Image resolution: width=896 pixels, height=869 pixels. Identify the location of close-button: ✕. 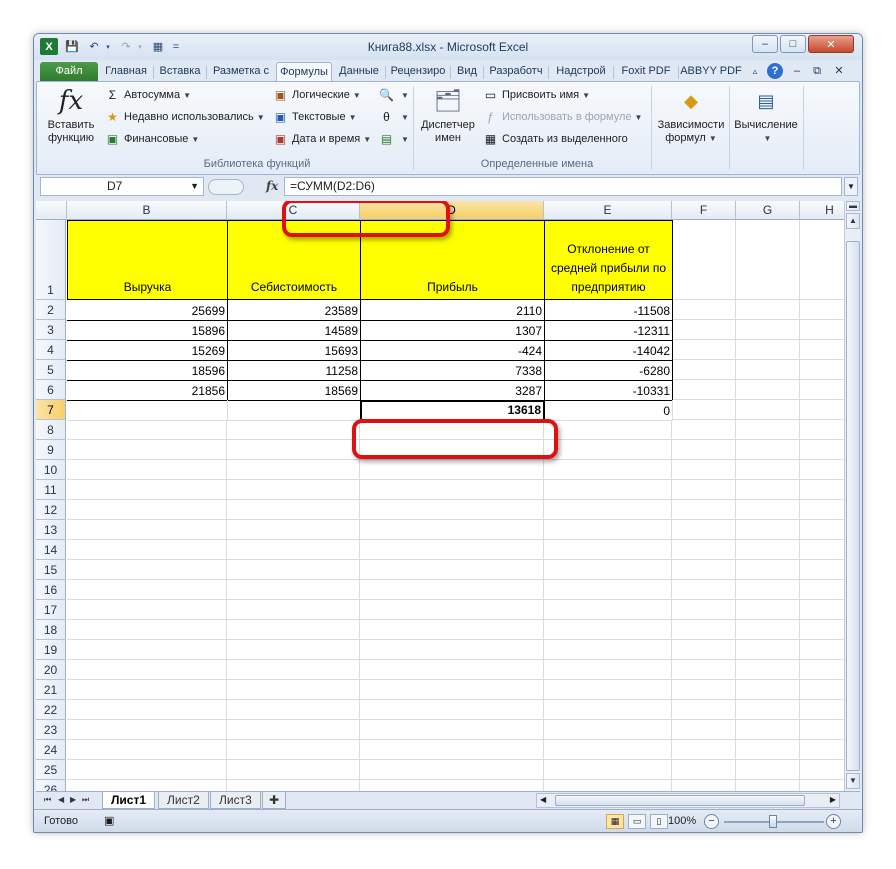
(831, 44).